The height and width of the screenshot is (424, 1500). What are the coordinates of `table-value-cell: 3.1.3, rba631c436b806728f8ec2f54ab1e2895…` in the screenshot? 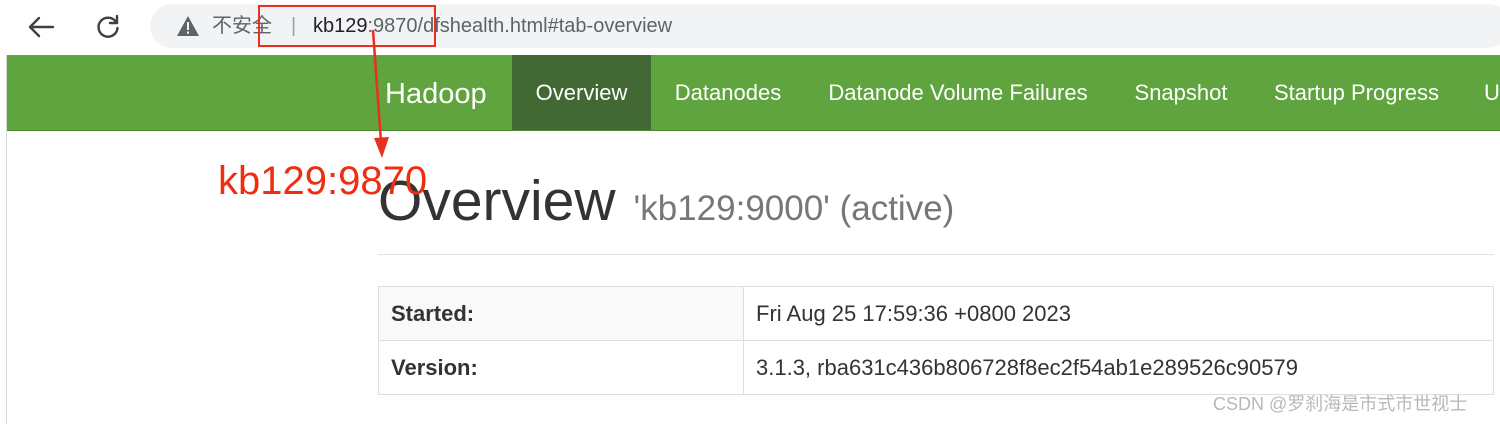 It's located at (1118, 367).